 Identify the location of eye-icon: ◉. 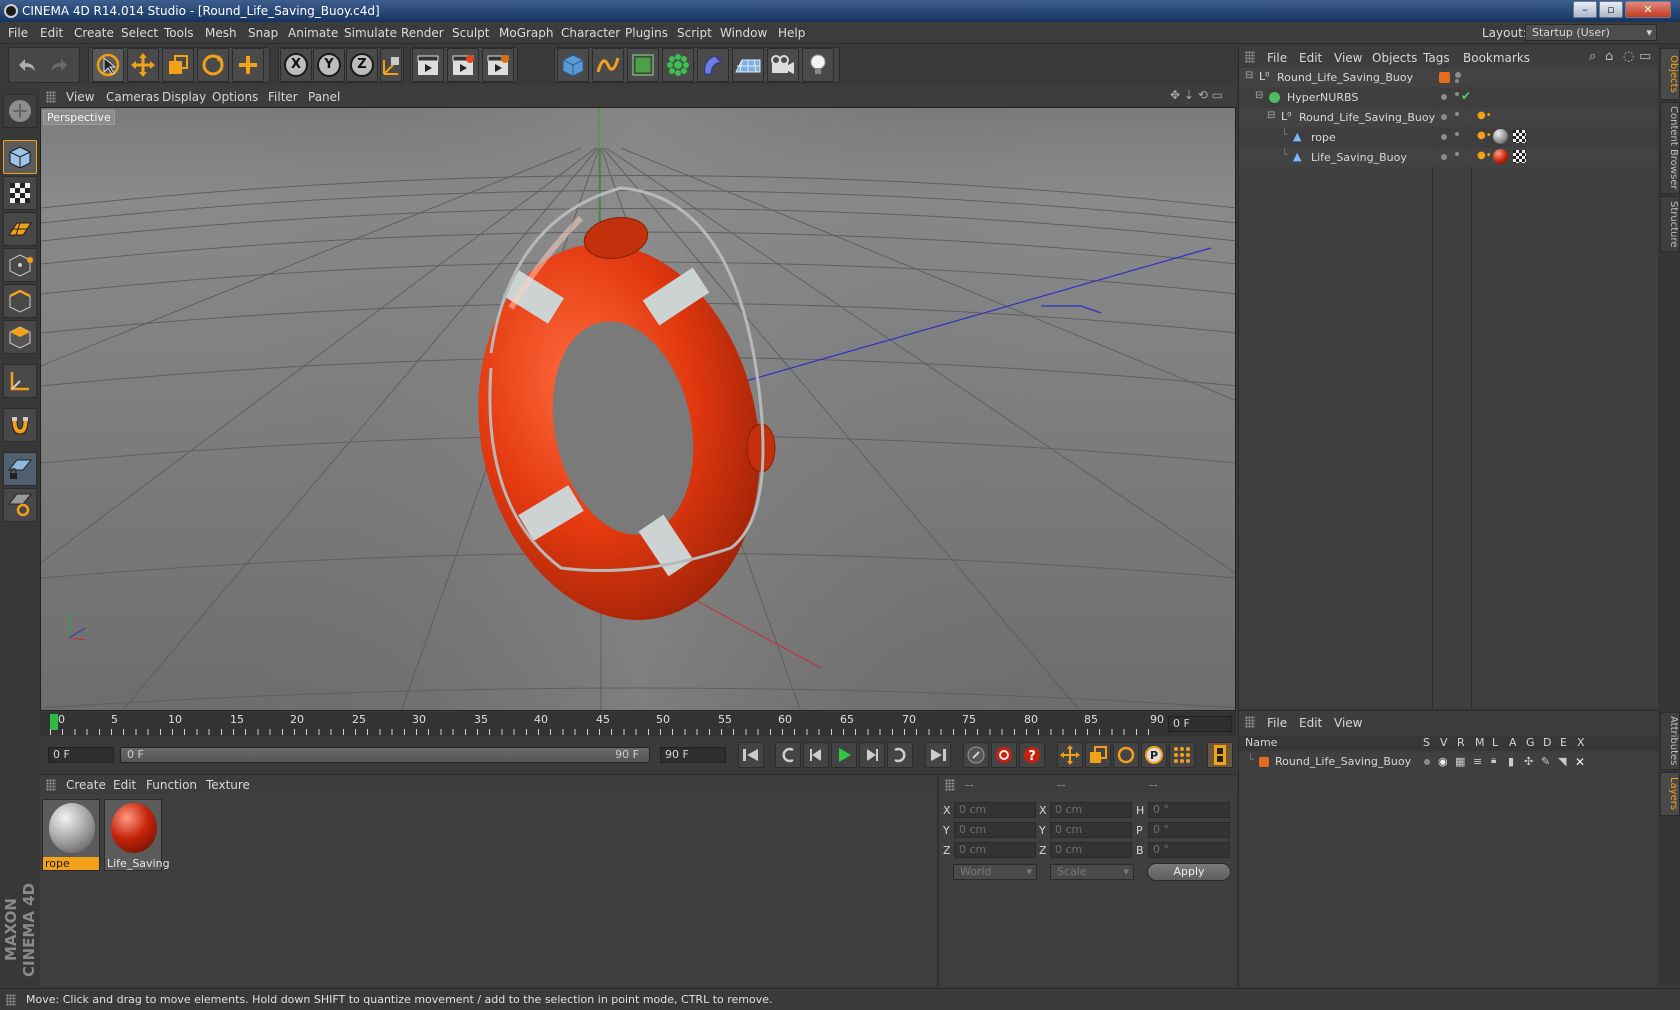
(1443, 761).